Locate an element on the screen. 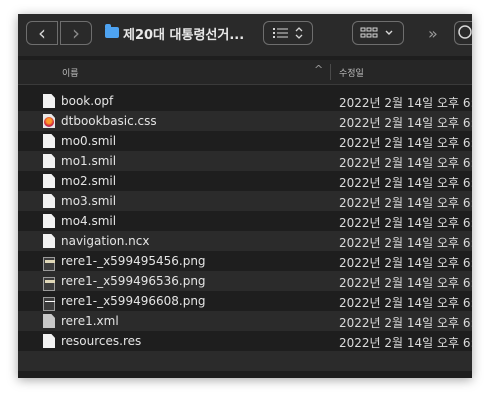 The width and height of the screenshot is (490, 396). file-row: rere1.xml 2022년 2월 14일 오후 6:4 is located at coordinates (245, 321).